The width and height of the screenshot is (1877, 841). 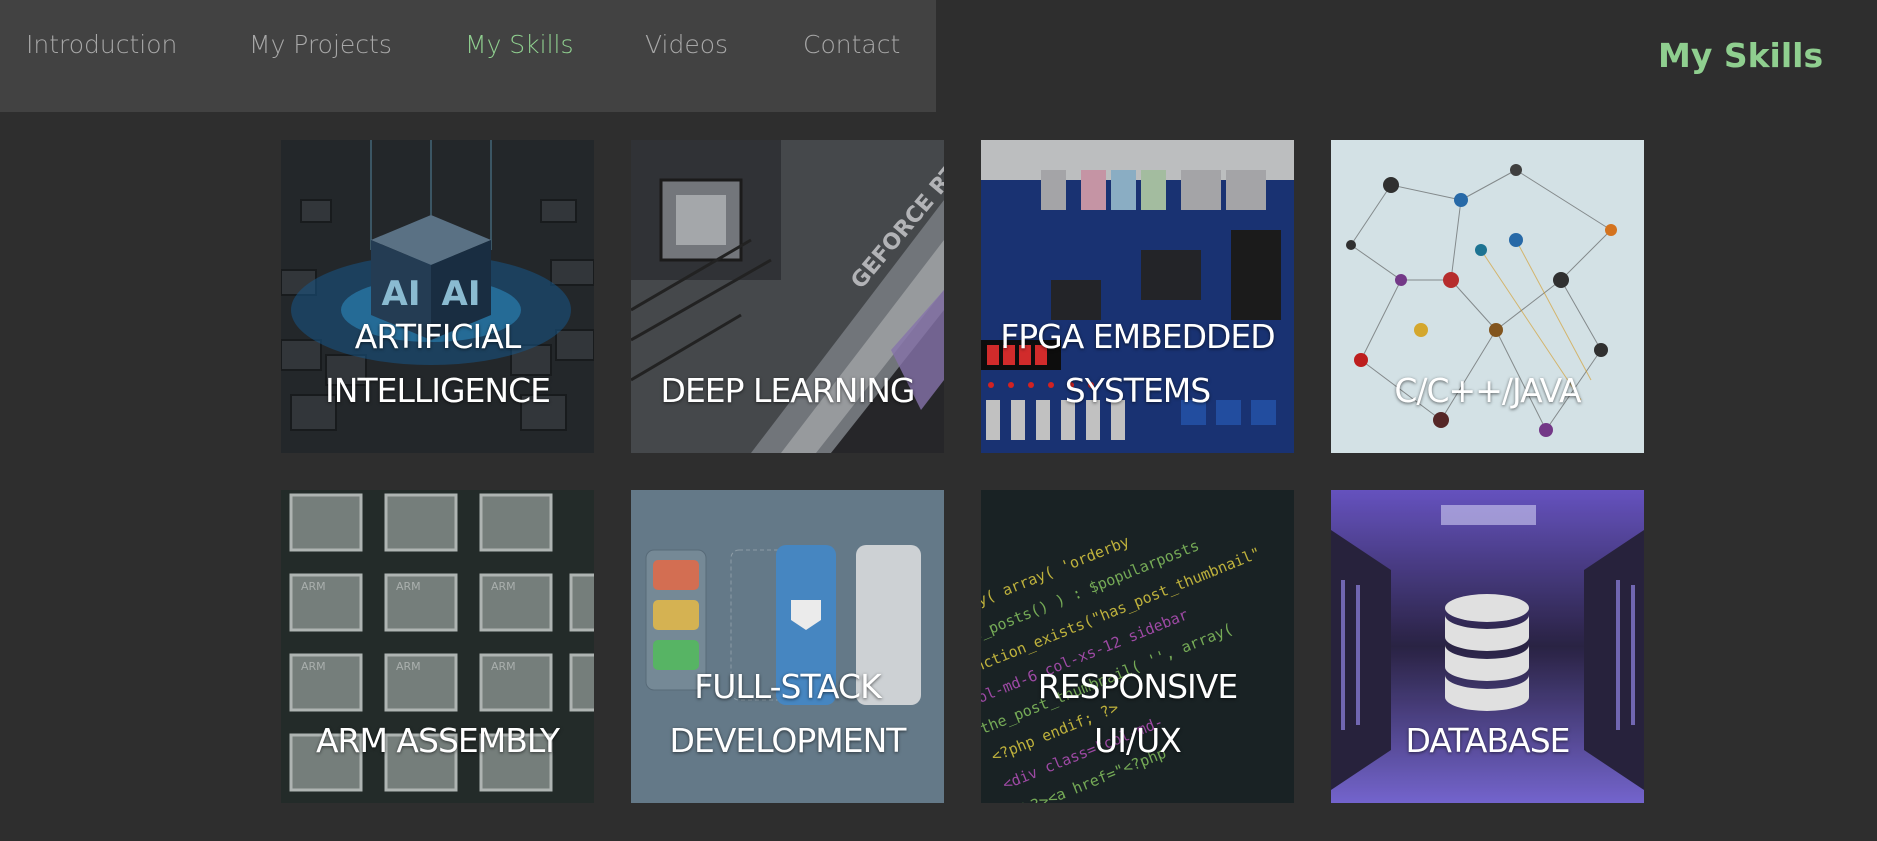 I want to click on skill-tile-database: DATABASE, so click(x=1487, y=646).